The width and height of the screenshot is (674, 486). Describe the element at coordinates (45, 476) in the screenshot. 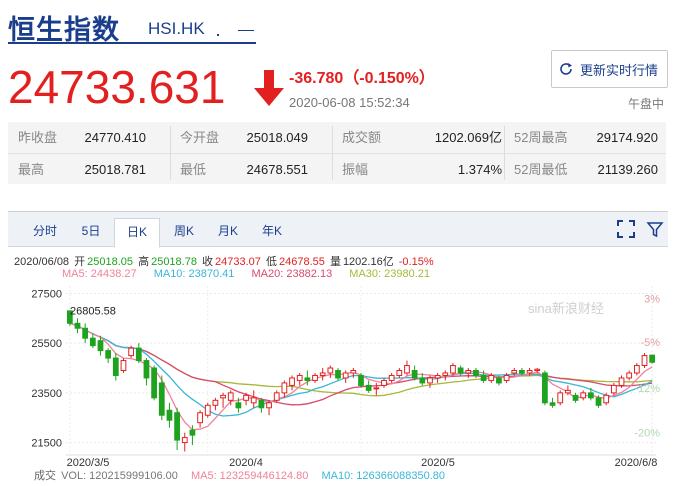

I see `volume-label: 成交` at that location.